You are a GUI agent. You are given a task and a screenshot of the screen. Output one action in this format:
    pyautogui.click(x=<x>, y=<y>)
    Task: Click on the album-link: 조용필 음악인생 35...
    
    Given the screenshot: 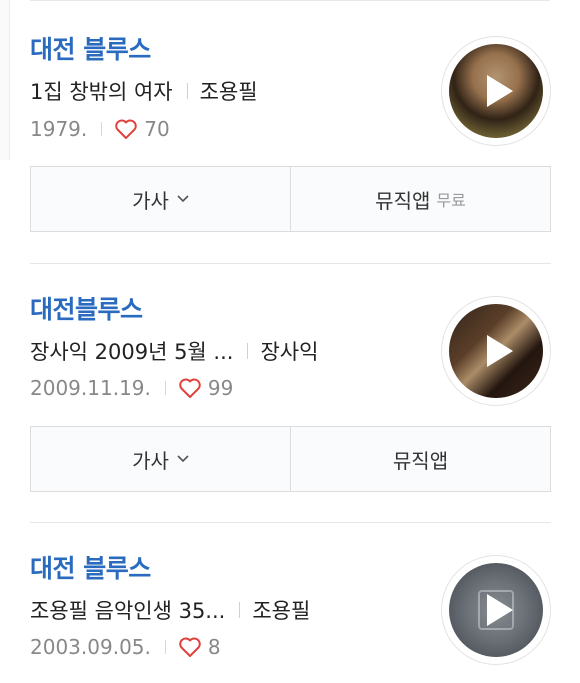 What is the action you would take?
    pyautogui.click(x=127, y=610)
    